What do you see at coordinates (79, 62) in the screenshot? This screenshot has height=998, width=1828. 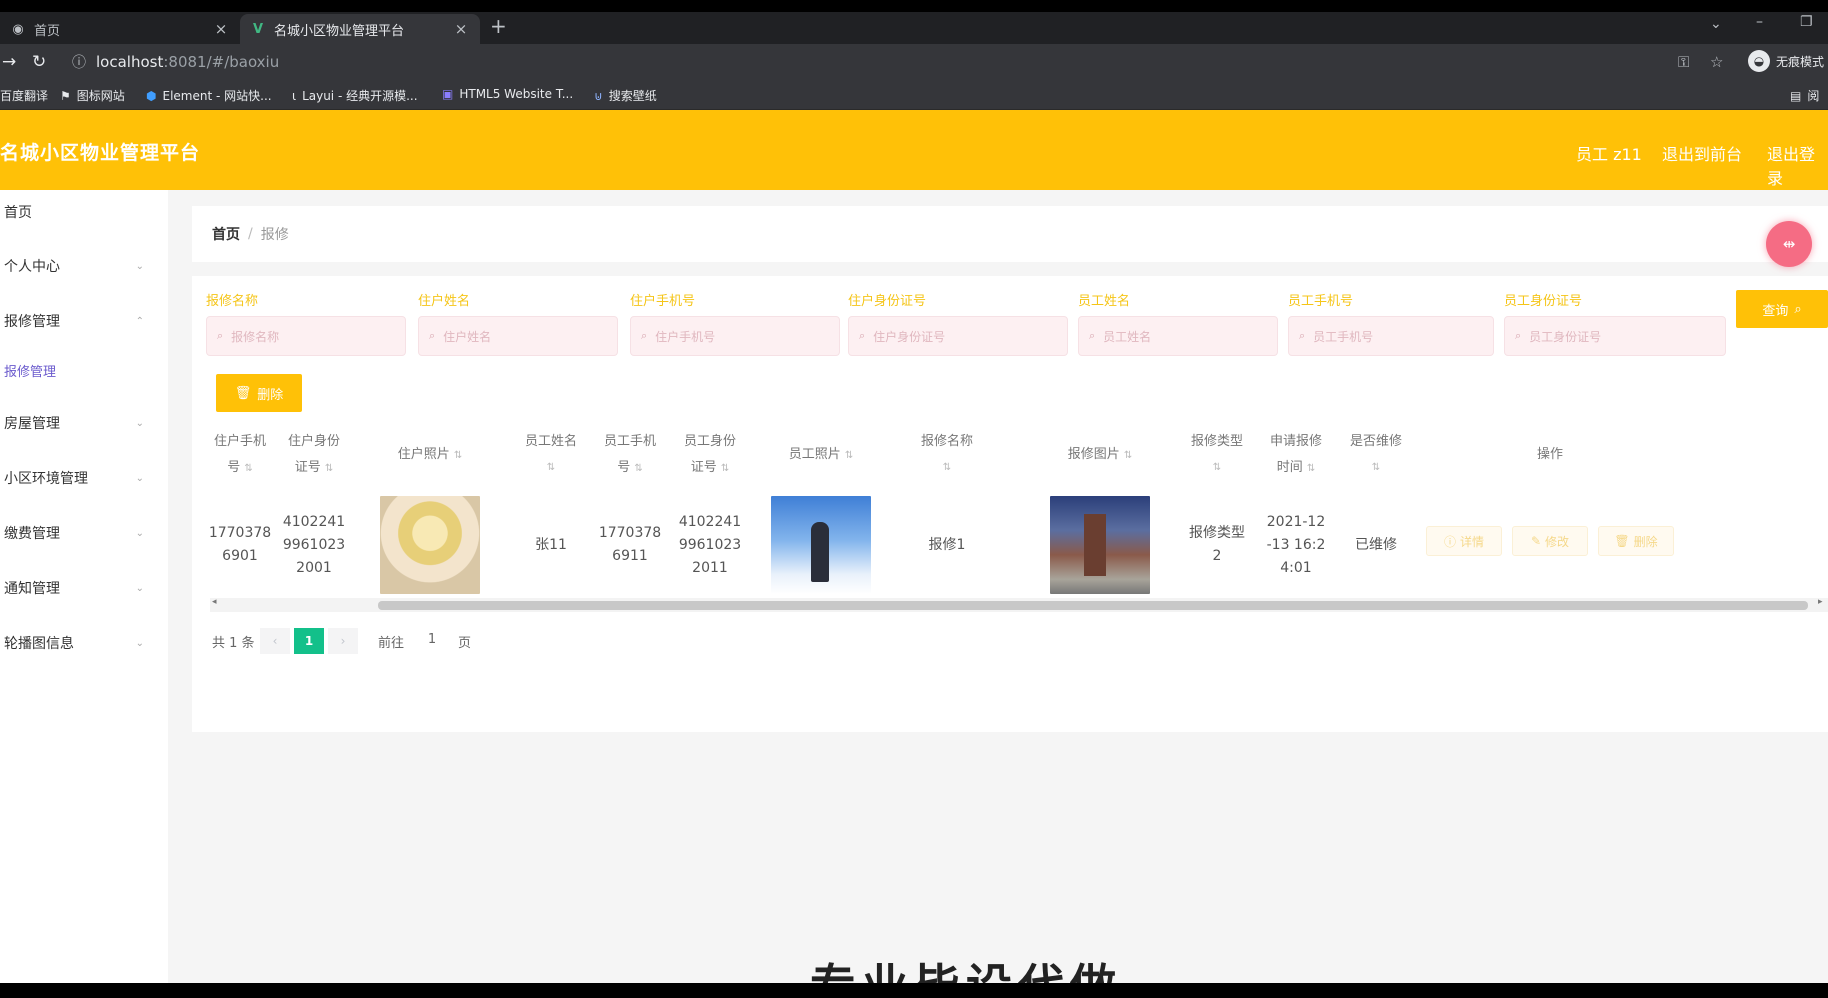 I see `info-icon: ⓘ` at bounding box center [79, 62].